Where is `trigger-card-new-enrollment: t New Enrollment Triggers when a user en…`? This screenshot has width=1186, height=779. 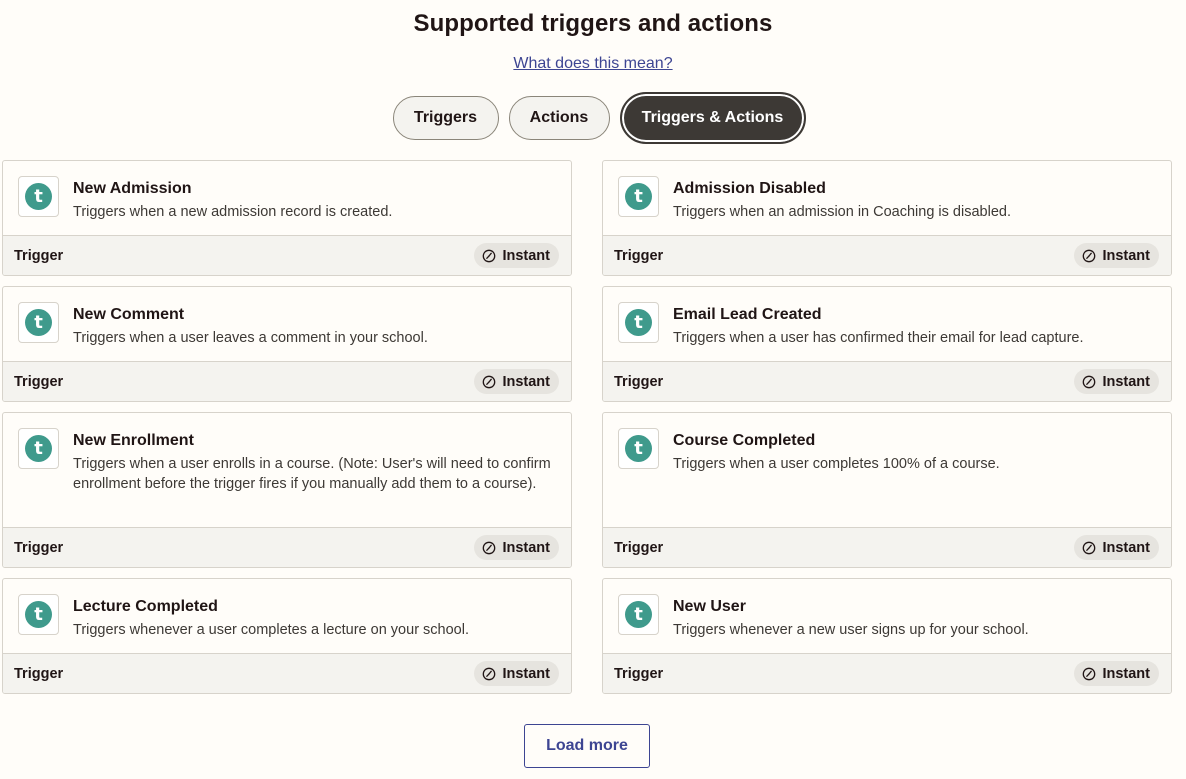
trigger-card-new-enrollment: t New Enrollment Triggers when a user en… is located at coordinates (287, 490).